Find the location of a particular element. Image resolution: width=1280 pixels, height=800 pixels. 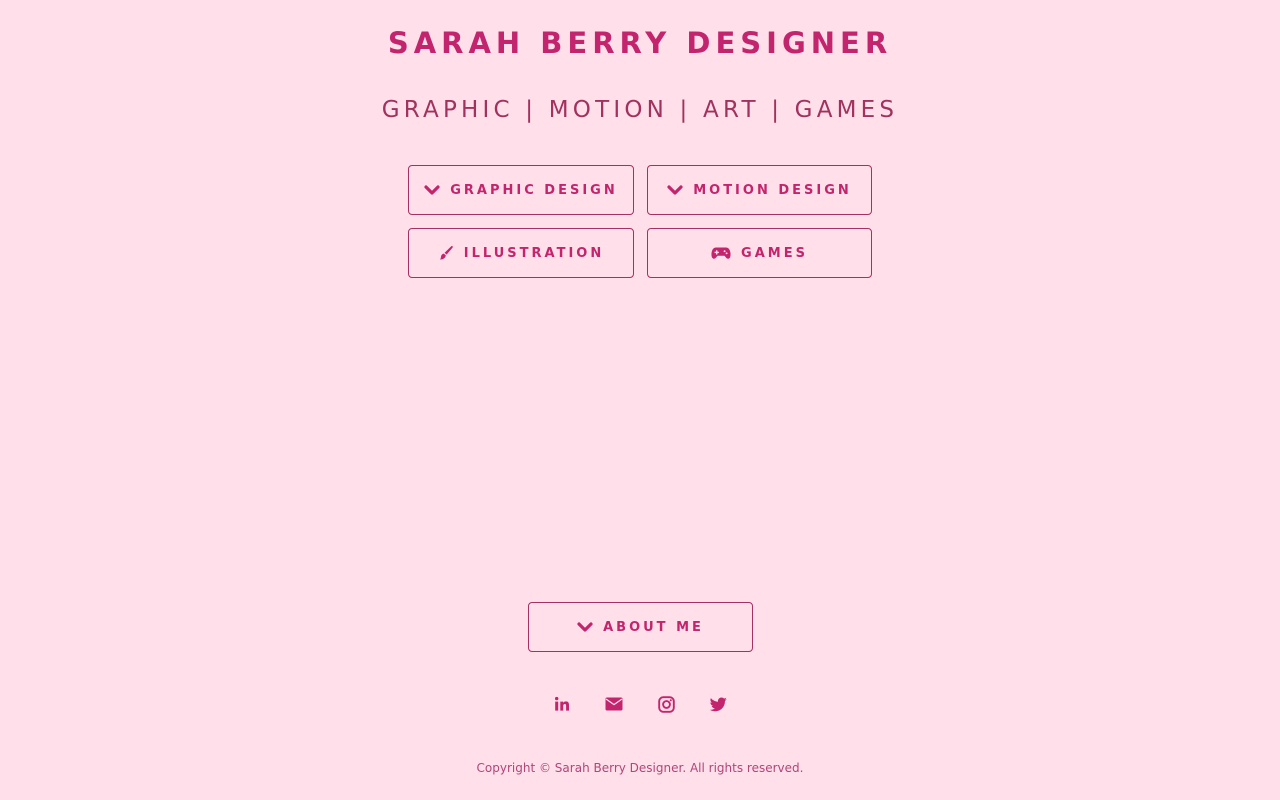

linkedin-icon is located at coordinates (562, 704).